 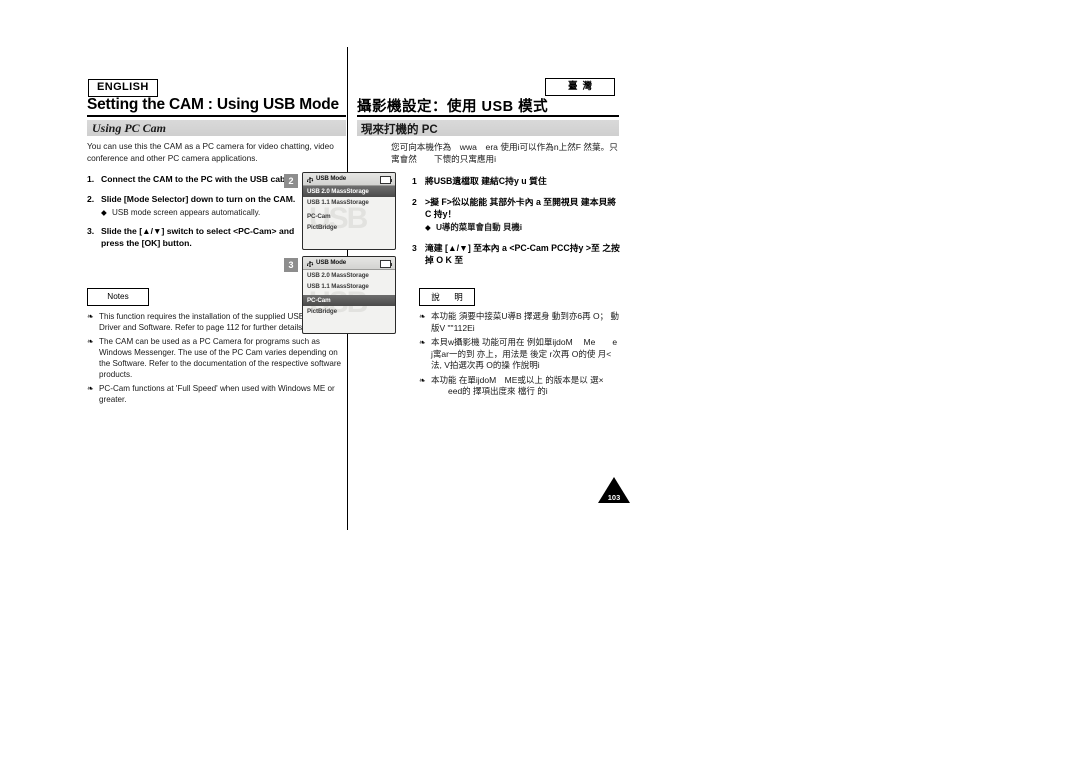 I want to click on region-badge-box: 臺灣, so click(x=580, y=87).